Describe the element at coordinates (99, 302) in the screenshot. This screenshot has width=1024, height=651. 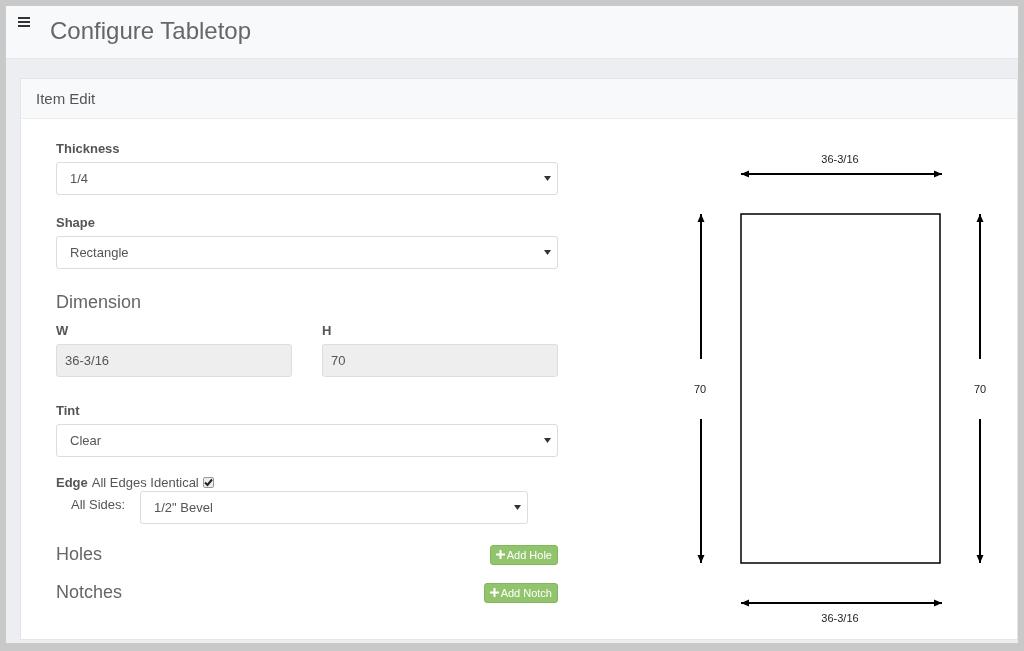
I see `section-heading: Dimension` at that location.